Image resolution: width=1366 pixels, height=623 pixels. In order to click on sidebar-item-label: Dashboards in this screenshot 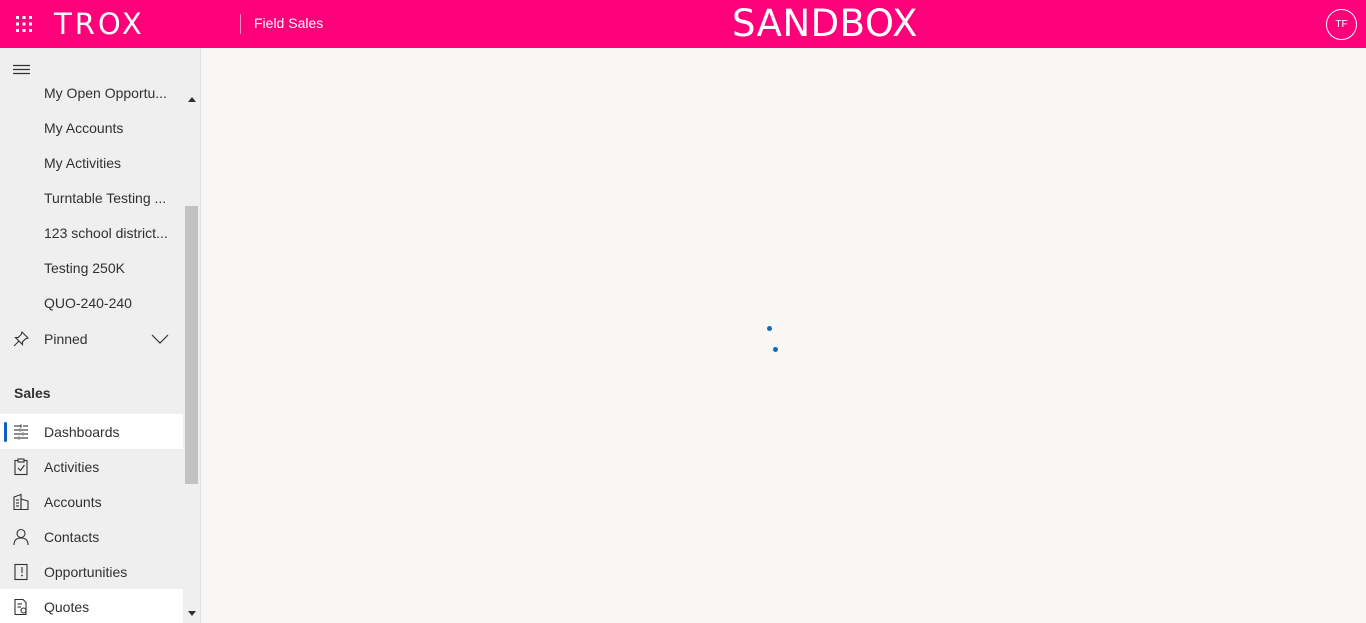, I will do `click(82, 431)`.